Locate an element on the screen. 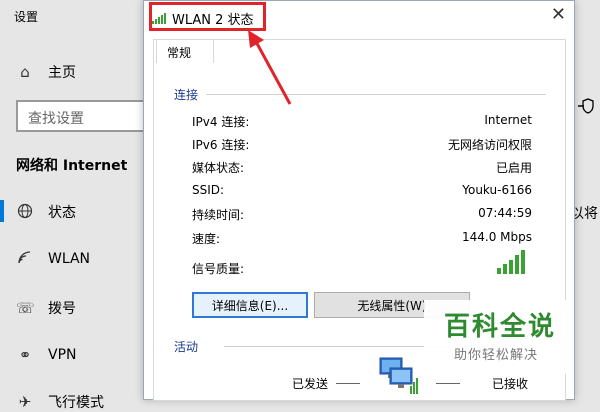 This screenshot has width=600, height=412. row-value: Internet is located at coordinates (508, 120).